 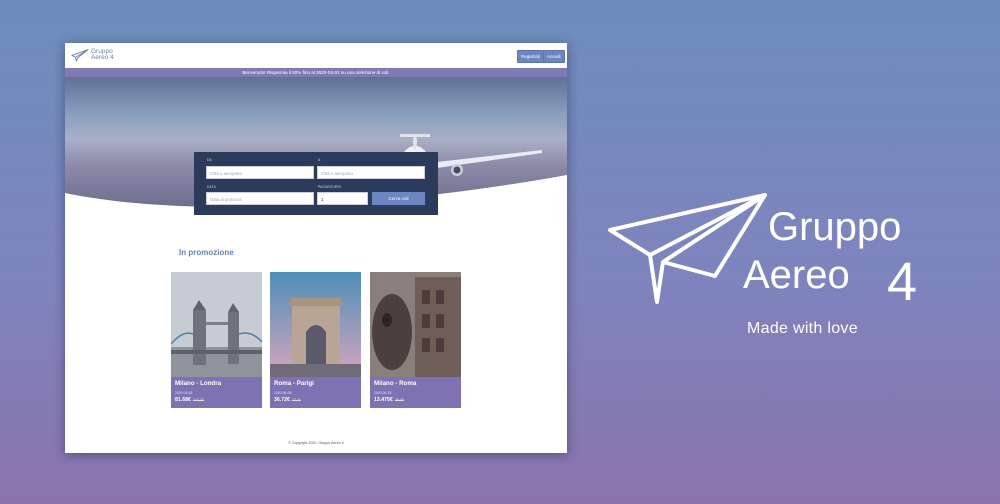 I want to click on colosseum-photo, so click(x=415, y=324).